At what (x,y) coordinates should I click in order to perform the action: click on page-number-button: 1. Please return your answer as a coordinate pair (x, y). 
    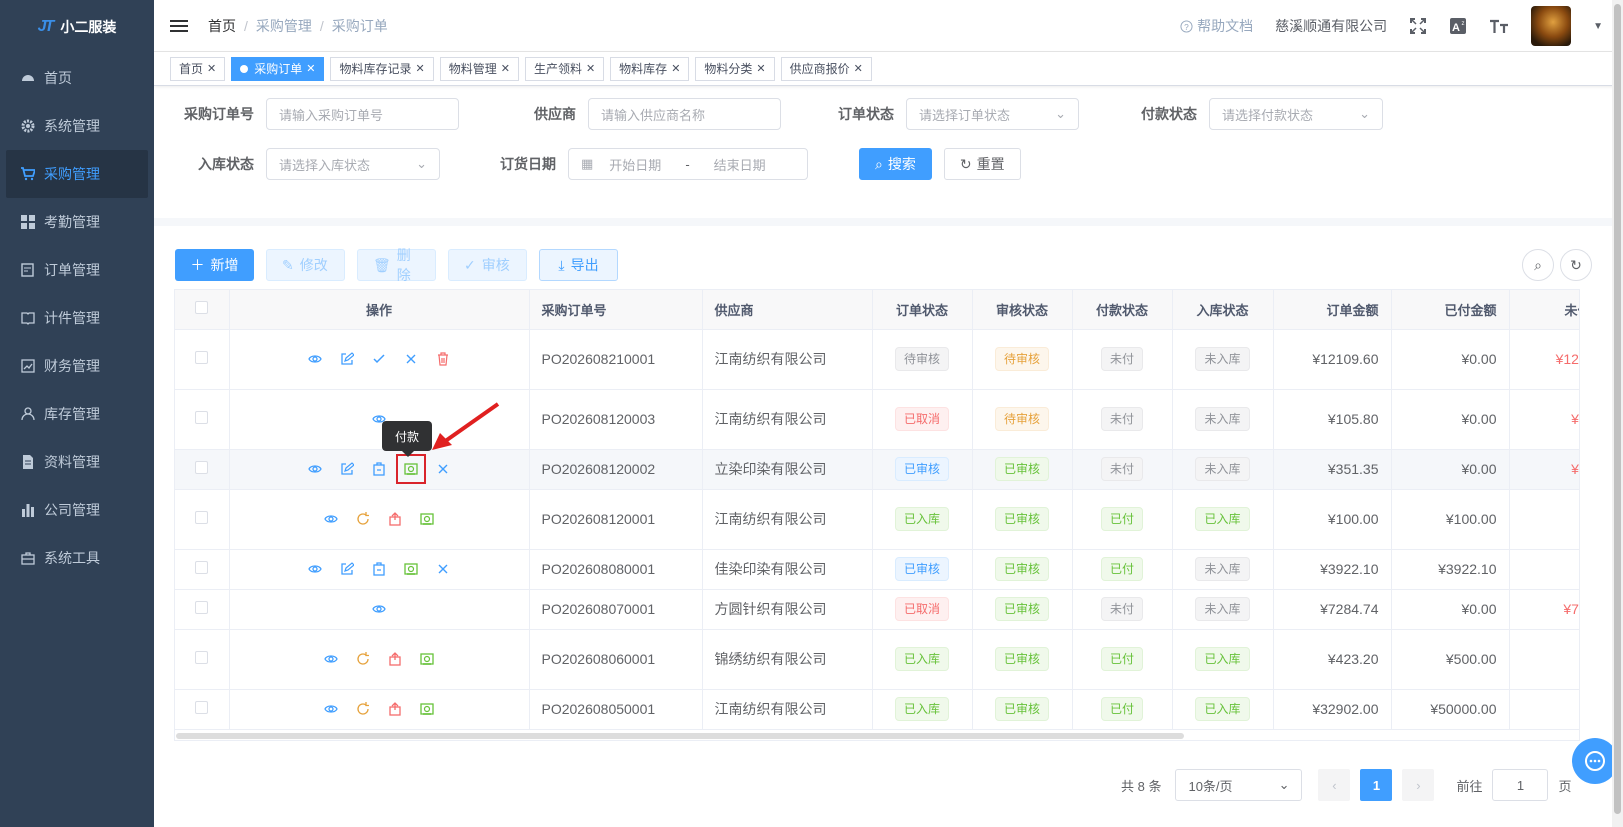
    Looking at the image, I should click on (1376, 785).